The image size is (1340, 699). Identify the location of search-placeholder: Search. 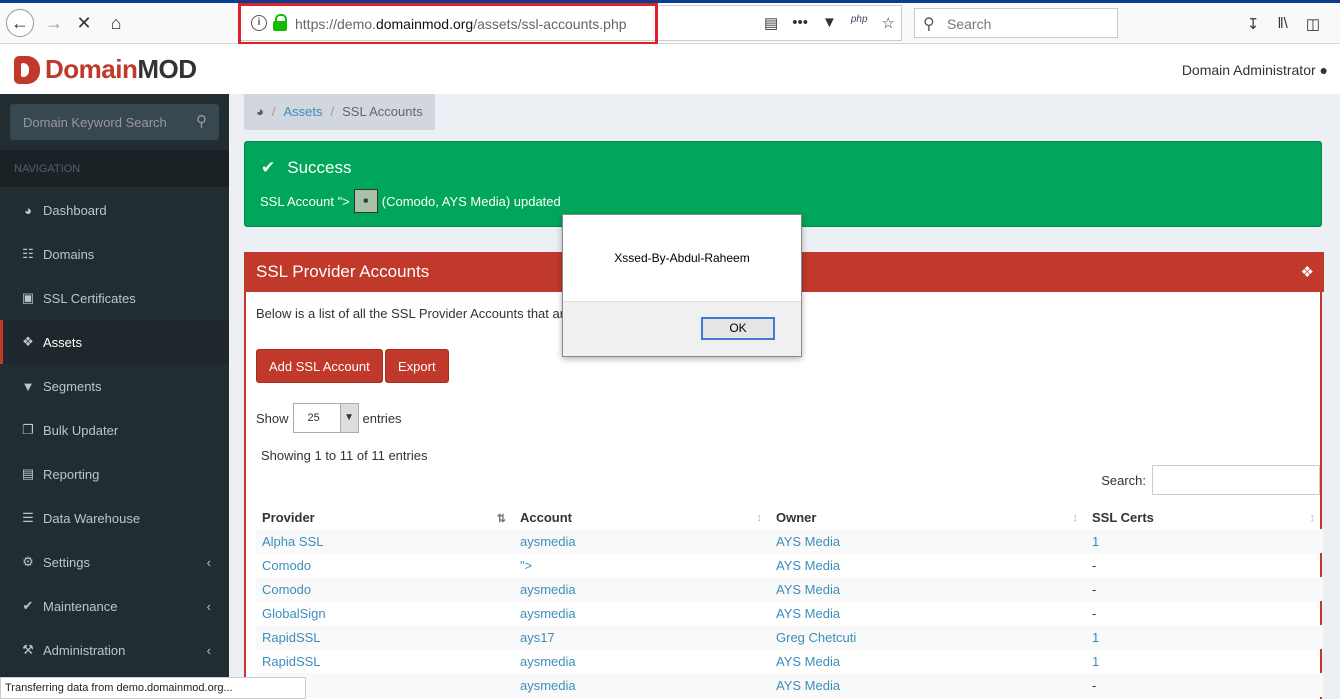
(969, 24).